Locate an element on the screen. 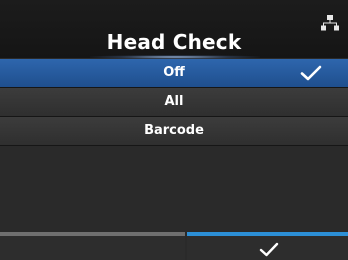  confirm-button is located at coordinates (267, 246).